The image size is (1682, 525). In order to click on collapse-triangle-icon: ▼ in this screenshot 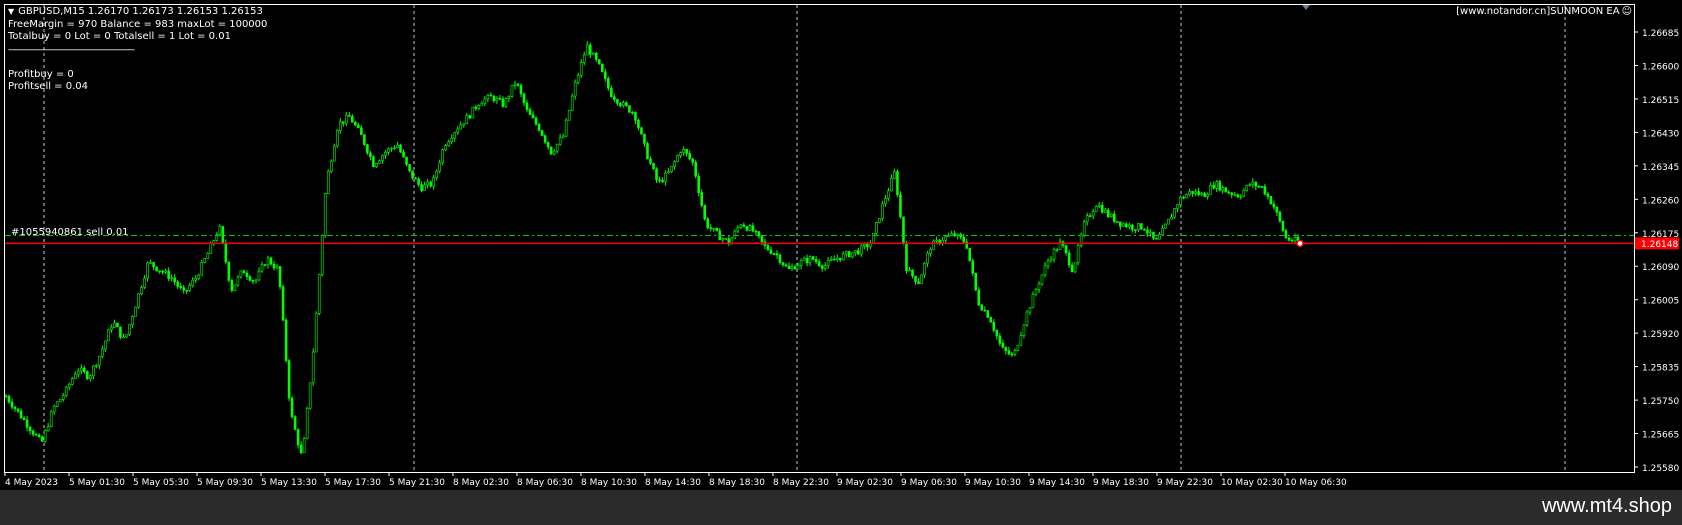, I will do `click(11, 12)`.